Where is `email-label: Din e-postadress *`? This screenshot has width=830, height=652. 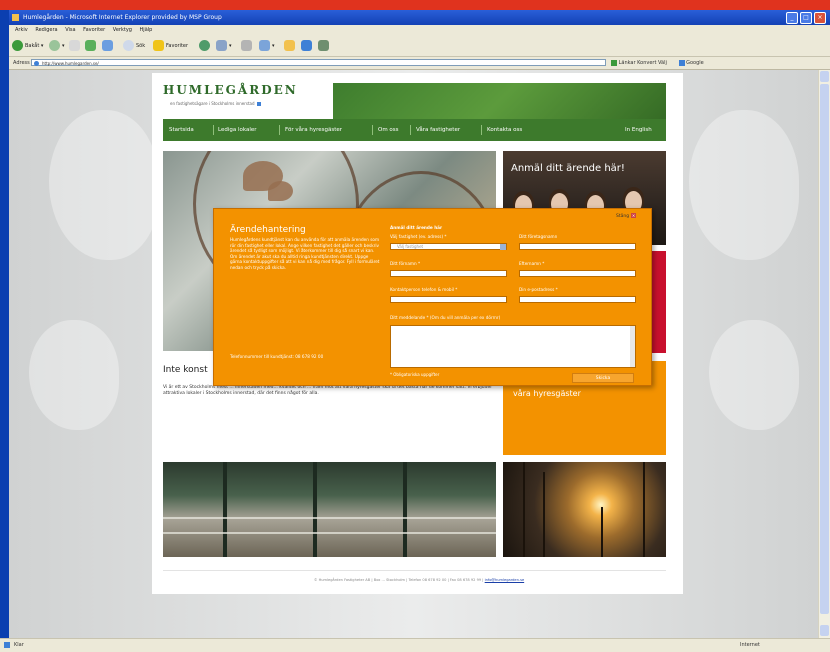 email-label: Din e-postadress * is located at coordinates (538, 289).